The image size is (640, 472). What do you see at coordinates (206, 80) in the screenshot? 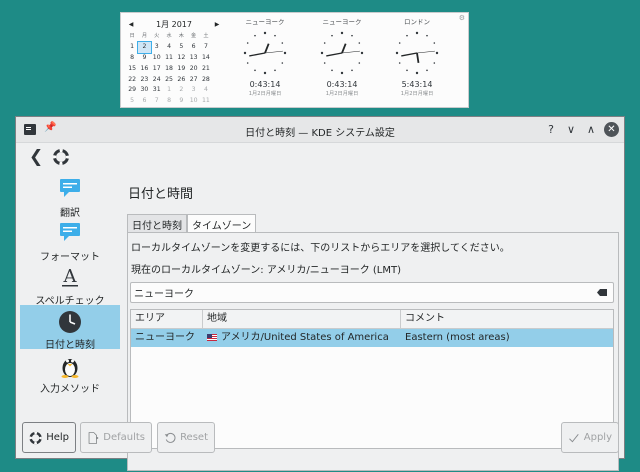
I see `calendar-day: 28` at bounding box center [206, 80].